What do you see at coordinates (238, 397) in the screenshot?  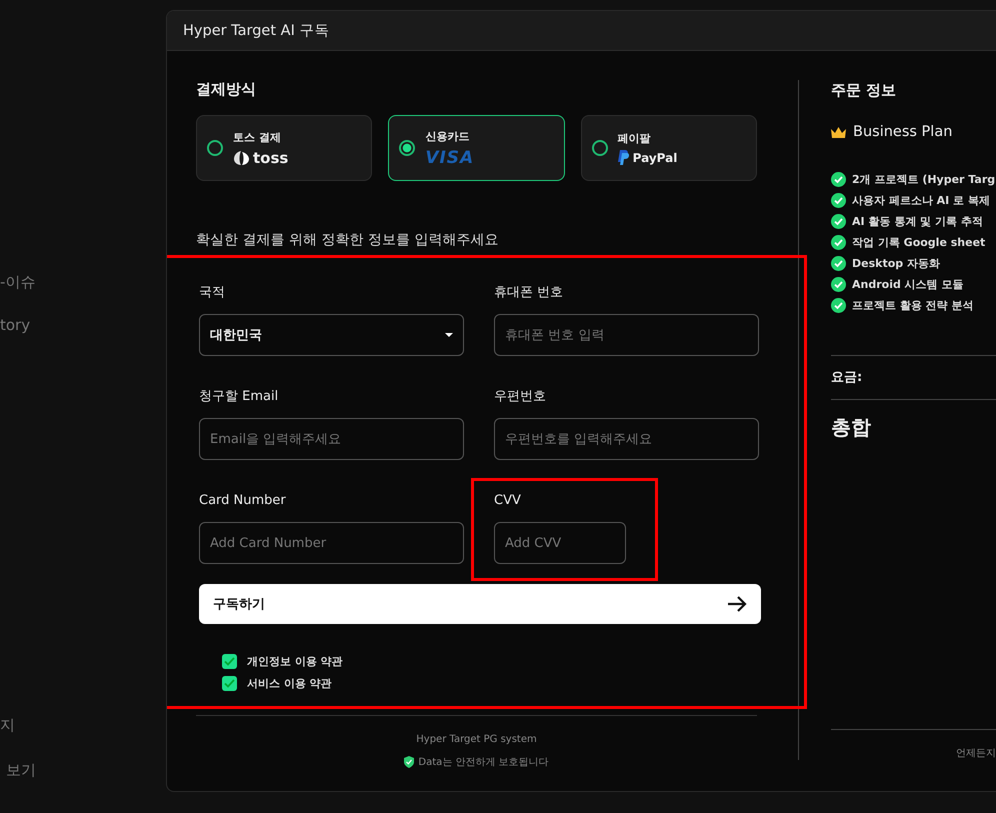 I see `field-label: 청구할 Email` at bounding box center [238, 397].